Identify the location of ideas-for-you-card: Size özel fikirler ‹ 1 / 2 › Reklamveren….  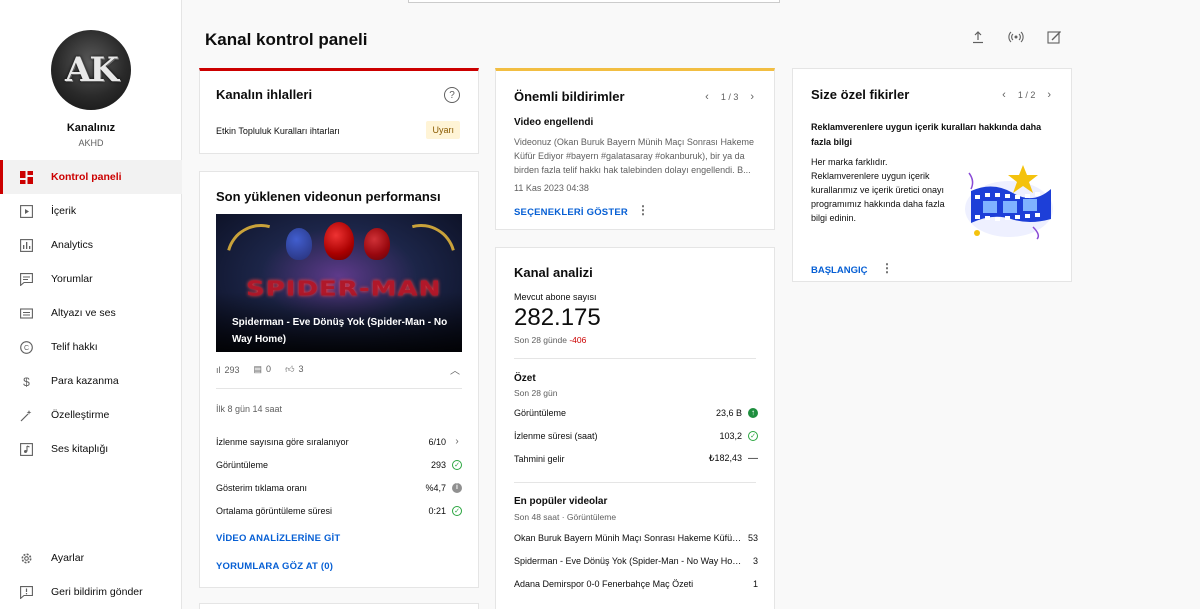
(932, 175).